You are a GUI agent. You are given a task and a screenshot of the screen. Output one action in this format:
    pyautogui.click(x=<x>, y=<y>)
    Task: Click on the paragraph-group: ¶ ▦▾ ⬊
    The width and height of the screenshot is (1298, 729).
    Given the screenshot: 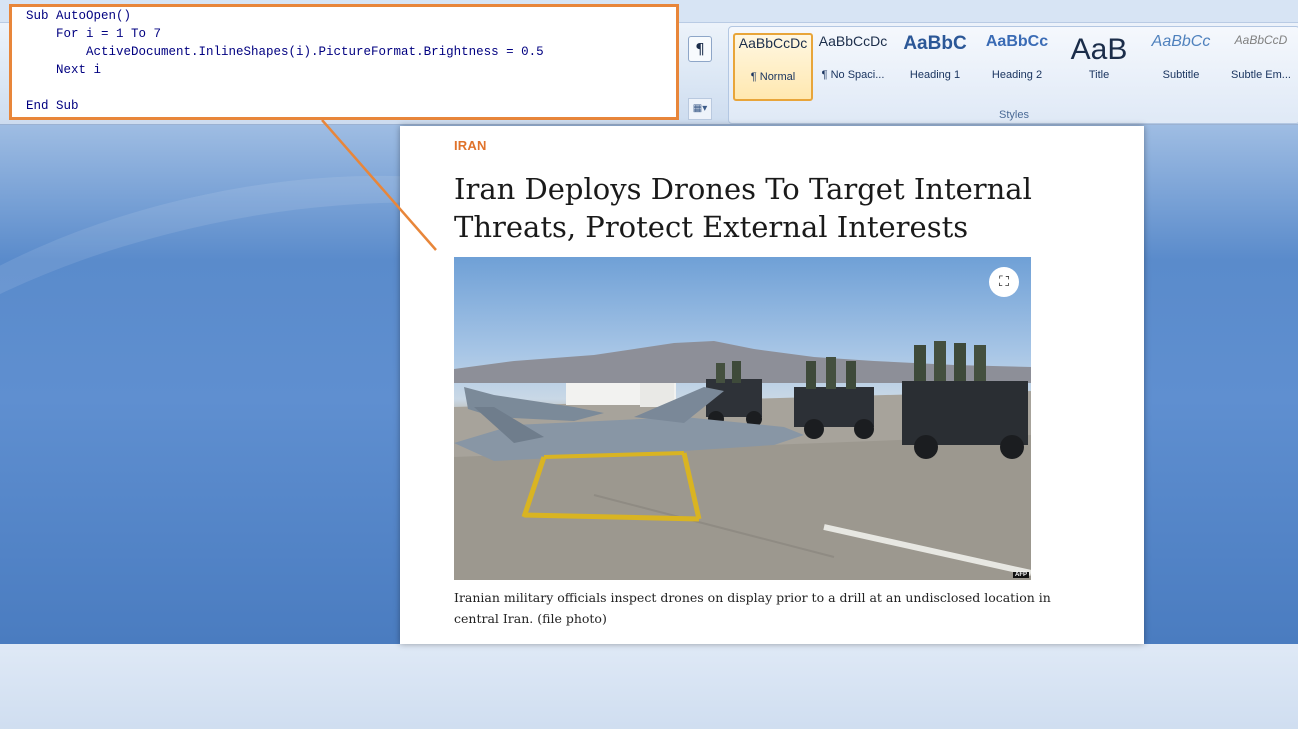 What is the action you would take?
    pyautogui.click(x=706, y=88)
    